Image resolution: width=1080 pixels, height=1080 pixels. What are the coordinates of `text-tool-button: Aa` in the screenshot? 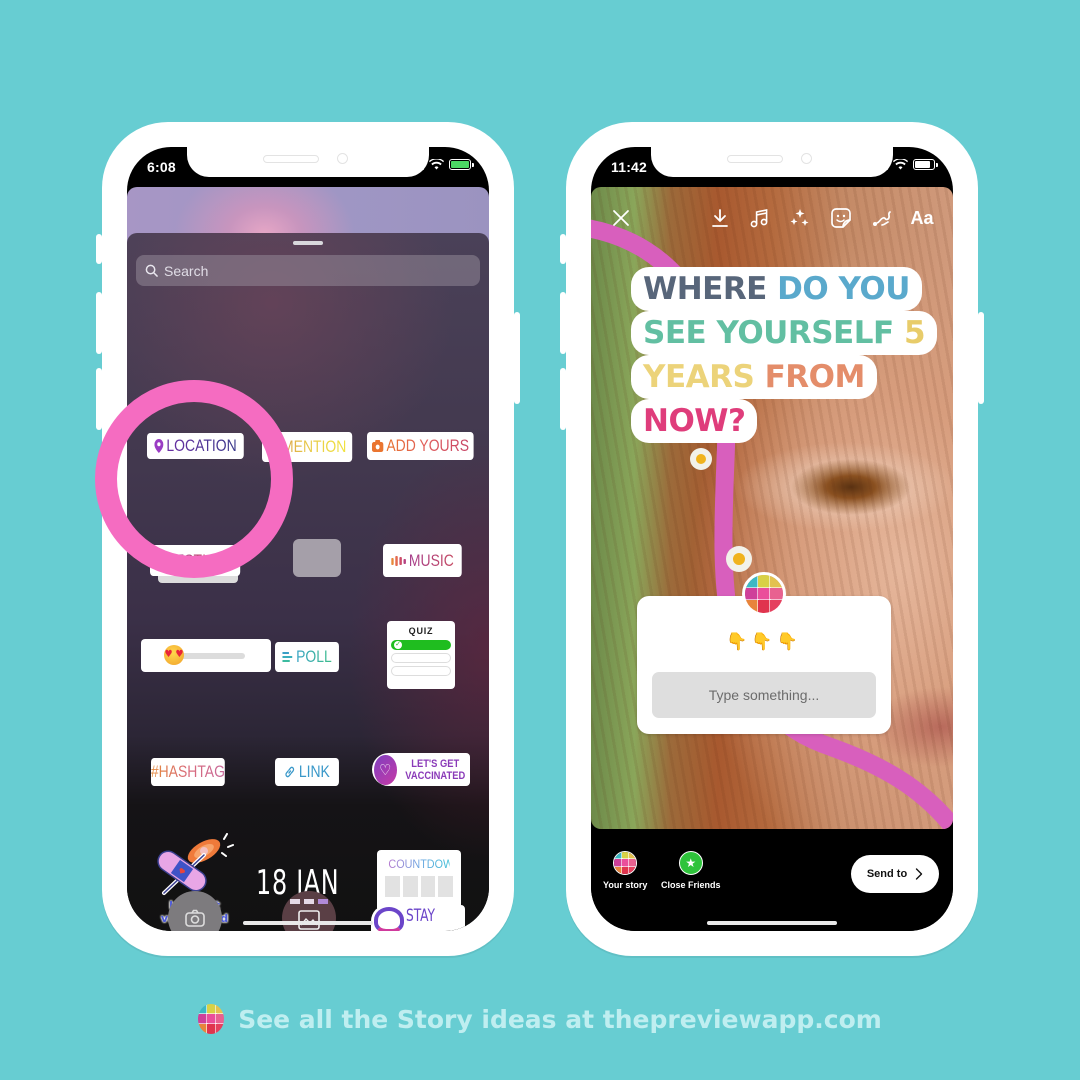 It's located at (922, 218).